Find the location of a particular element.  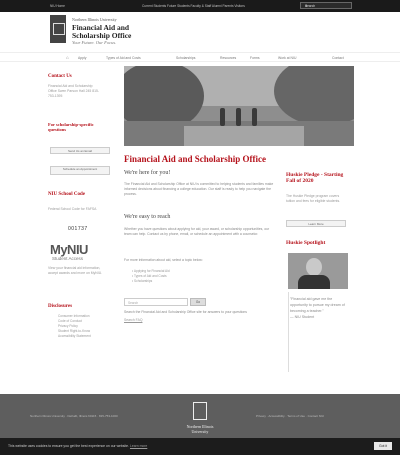

footer-name-line2: University is located at coordinates (200, 431).